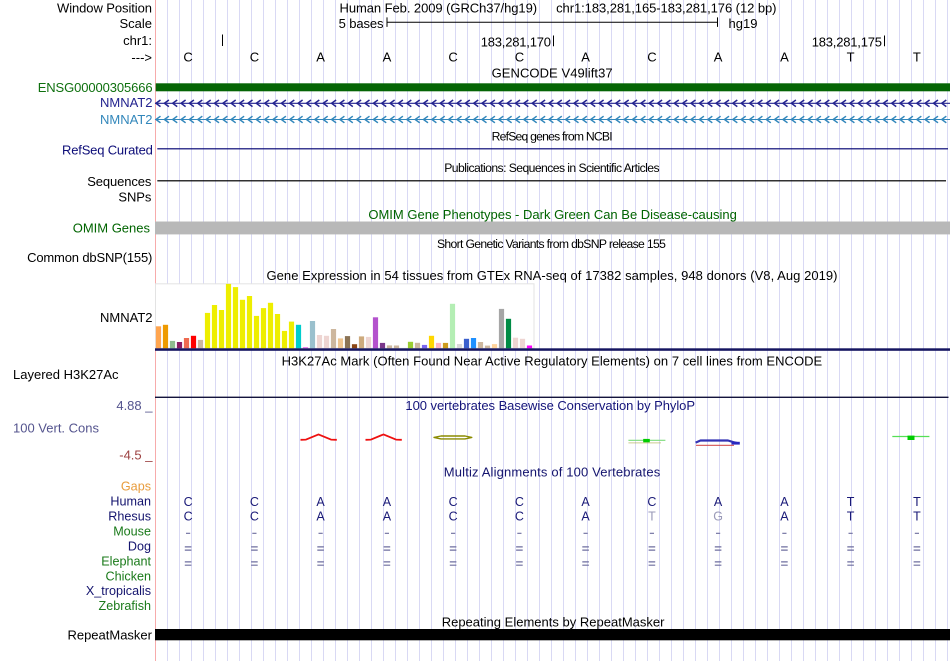  What do you see at coordinates (119, 181) in the screenshot?
I see `svg-text: Sequences` at bounding box center [119, 181].